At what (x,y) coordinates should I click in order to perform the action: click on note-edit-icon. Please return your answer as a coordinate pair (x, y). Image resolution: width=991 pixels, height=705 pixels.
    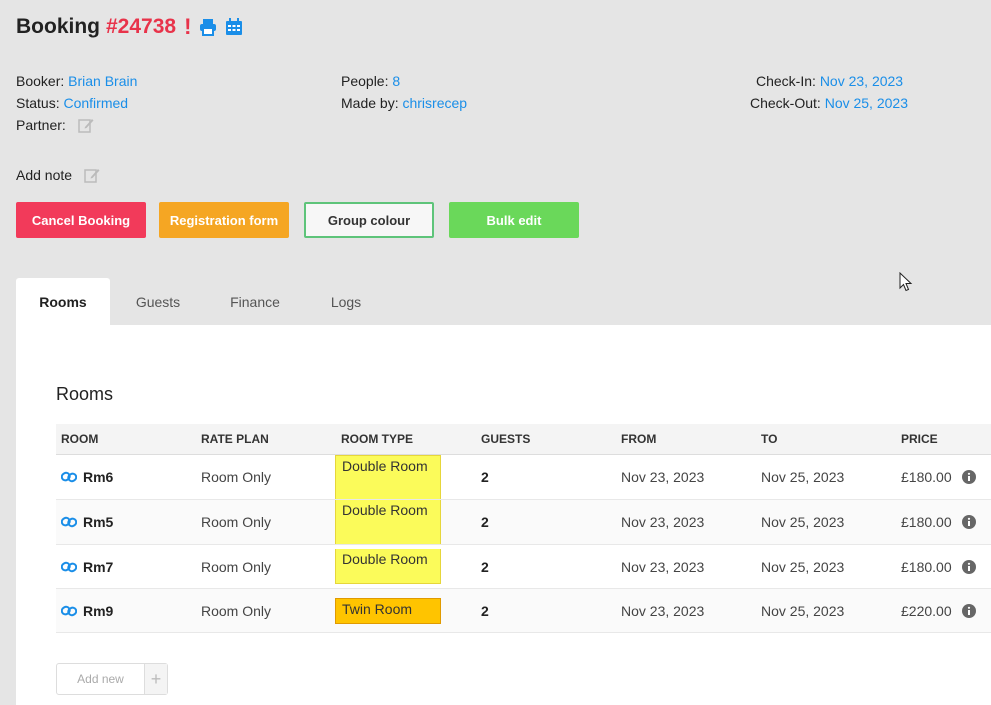
    Looking at the image, I should click on (92, 175).